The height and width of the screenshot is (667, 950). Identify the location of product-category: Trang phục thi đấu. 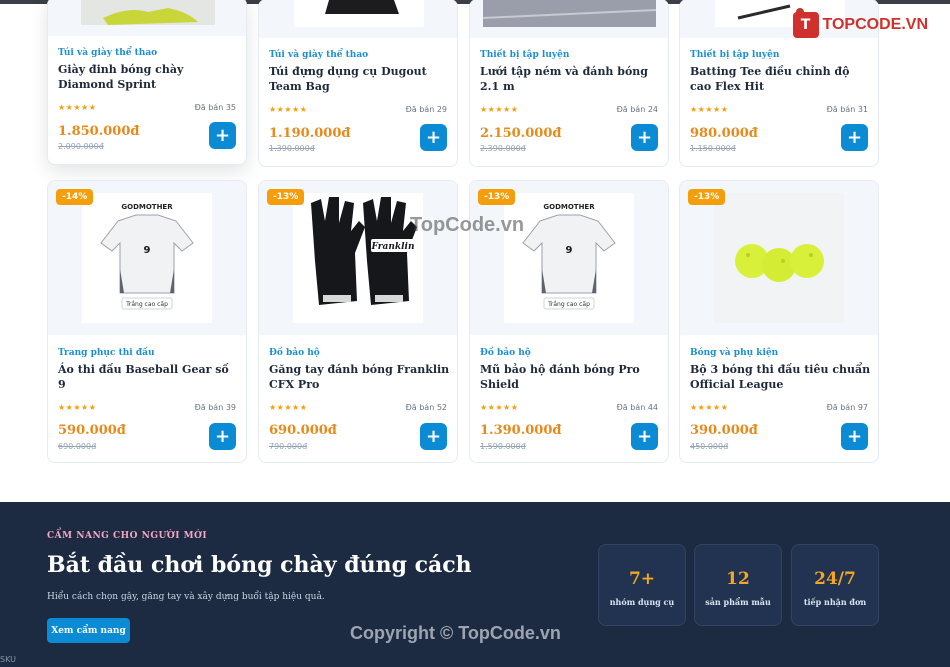
(106, 353).